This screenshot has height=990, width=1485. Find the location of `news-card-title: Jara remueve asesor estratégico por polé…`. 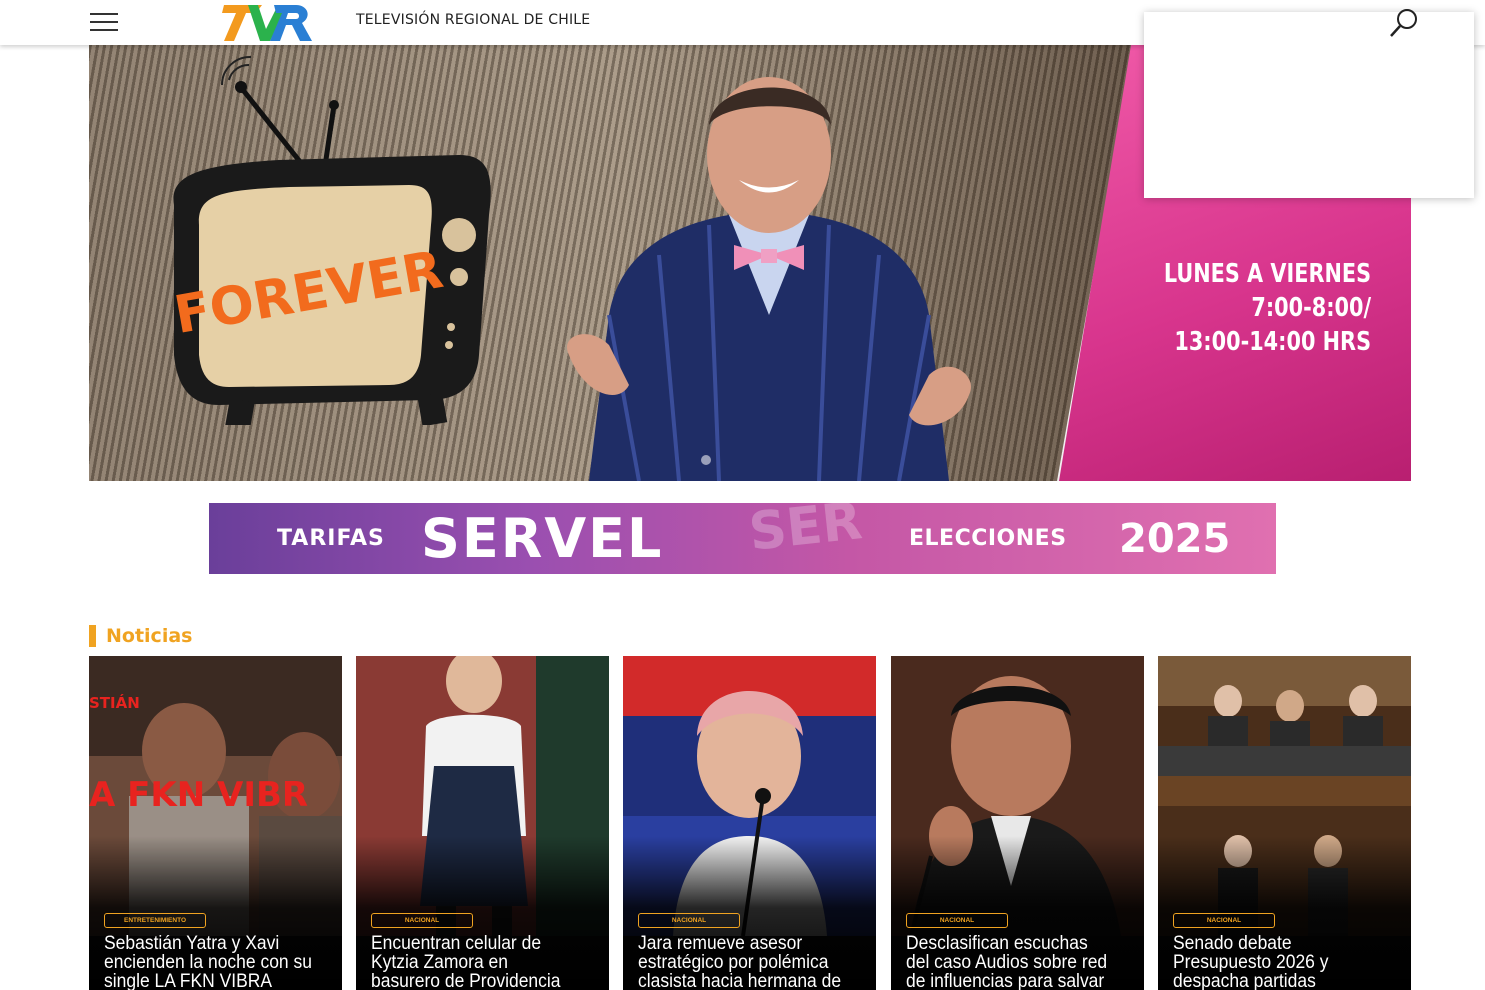

news-card-title: Jara remueve asesor estratégico por polé… is located at coordinates (743, 962).